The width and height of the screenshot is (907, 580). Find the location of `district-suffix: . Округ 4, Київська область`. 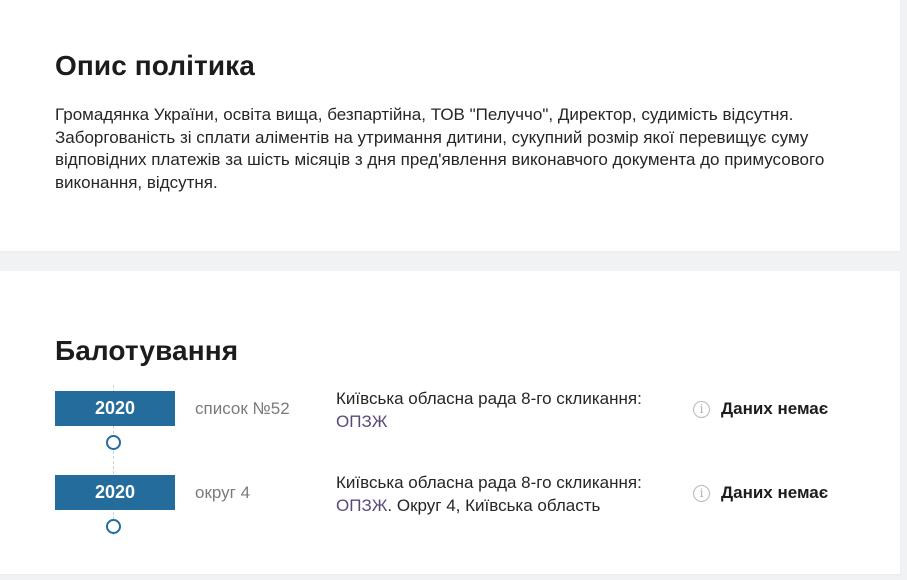

district-suffix: . Округ 4, Київська область is located at coordinates (494, 505).